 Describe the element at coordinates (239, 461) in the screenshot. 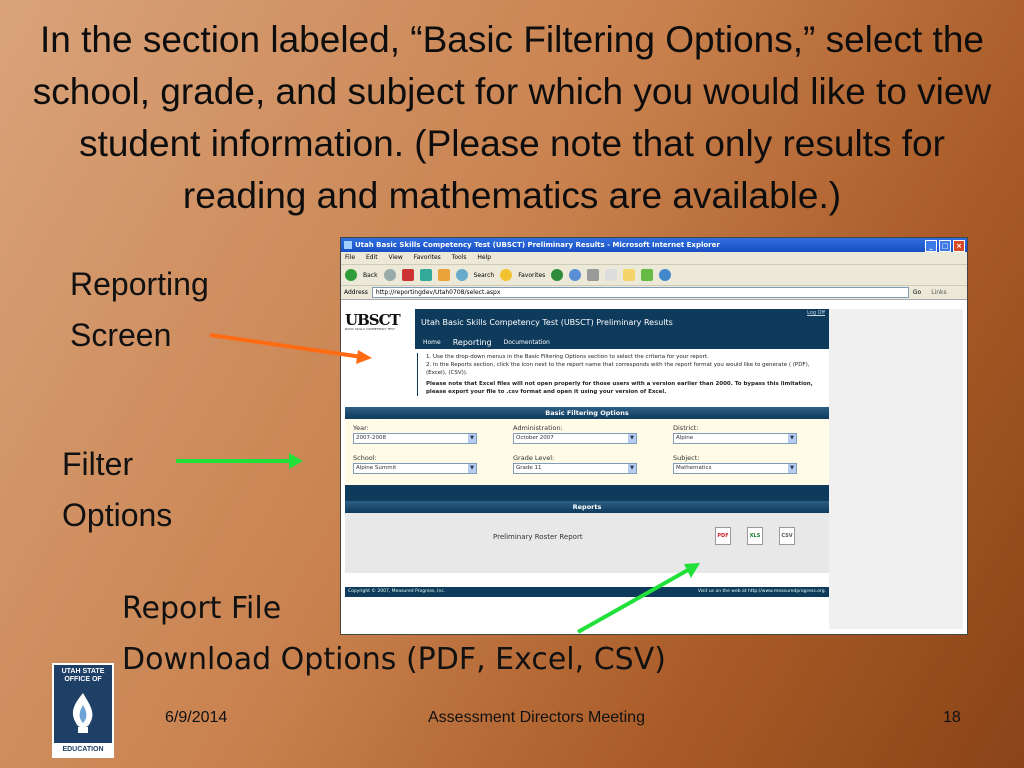

I see `green-arrow-filter` at that location.